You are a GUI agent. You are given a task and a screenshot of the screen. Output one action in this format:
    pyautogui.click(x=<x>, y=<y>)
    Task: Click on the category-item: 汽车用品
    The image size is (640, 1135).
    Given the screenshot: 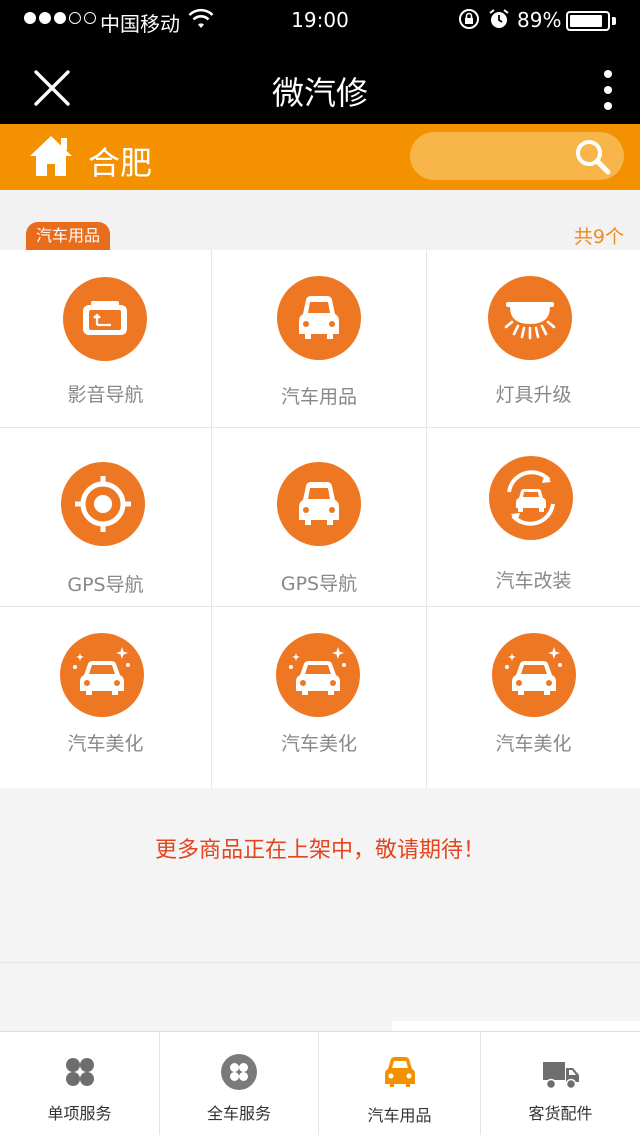 What is the action you would take?
    pyautogui.click(x=319, y=339)
    